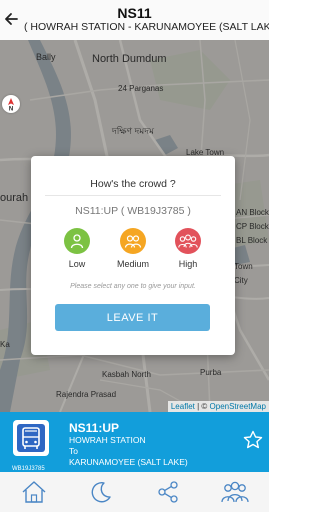 The image size is (320, 512). What do you see at coordinates (128, 462) in the screenshot?
I see `route-to: KARUNAMOYEE (SALT LAKE)` at bounding box center [128, 462].